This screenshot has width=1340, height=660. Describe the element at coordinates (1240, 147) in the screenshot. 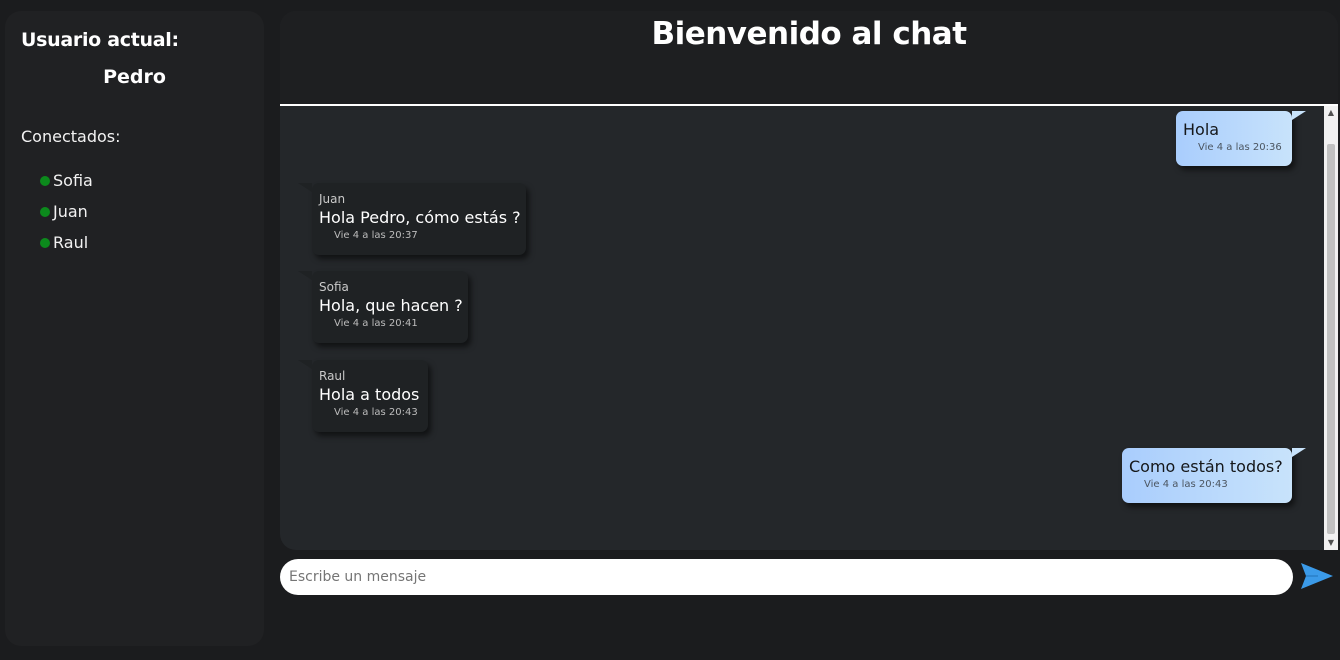

I see `message-time: Vie 4 a las 20:36` at that location.